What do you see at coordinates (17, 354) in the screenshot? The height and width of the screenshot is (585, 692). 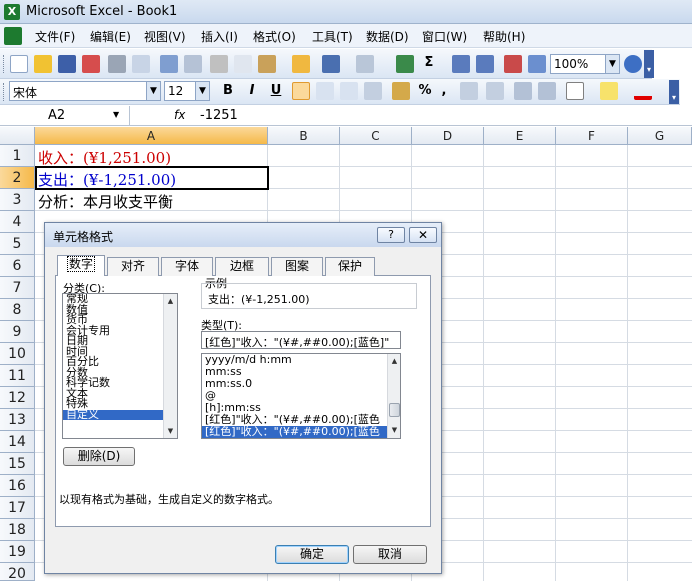 I see `row-header-10: 10` at bounding box center [17, 354].